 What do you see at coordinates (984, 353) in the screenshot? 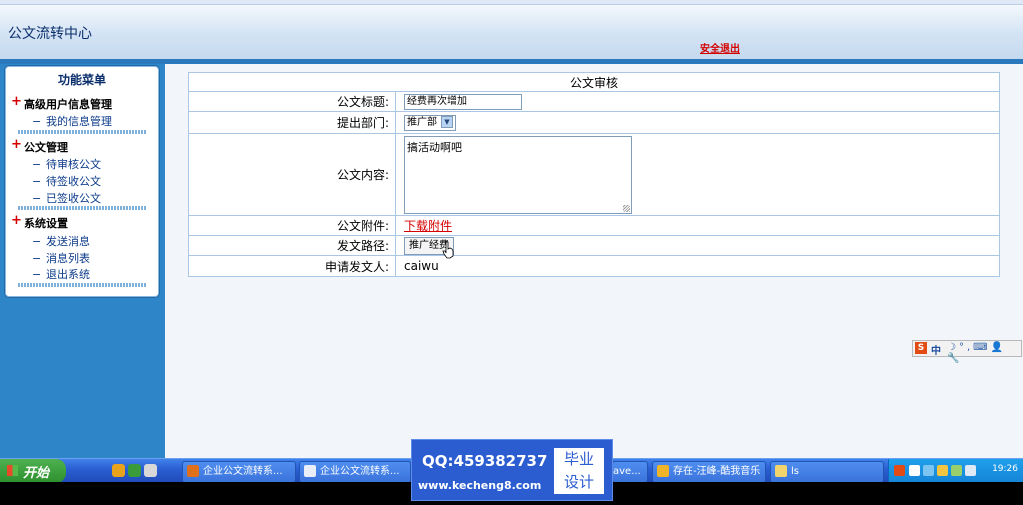
I see `ime-tool-icons: ☽°,⌨👤🔧` at bounding box center [984, 353].